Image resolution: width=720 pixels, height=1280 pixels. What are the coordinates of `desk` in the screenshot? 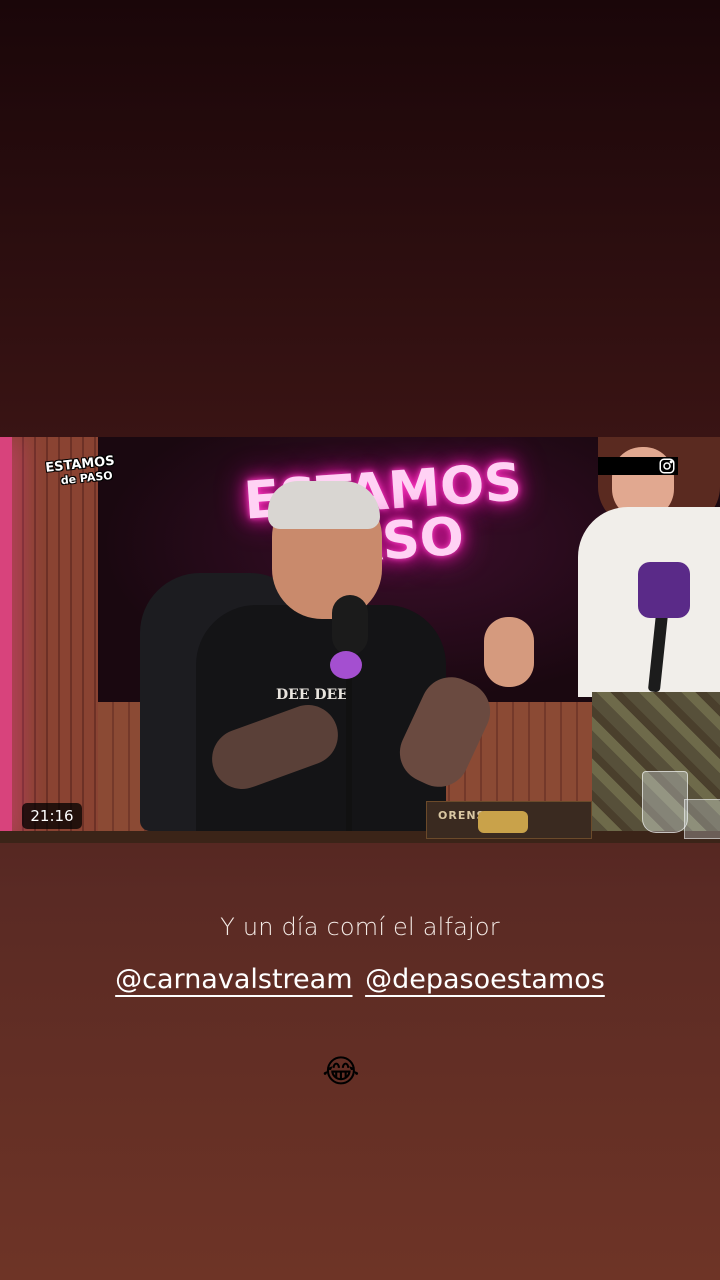 It's located at (360, 837).